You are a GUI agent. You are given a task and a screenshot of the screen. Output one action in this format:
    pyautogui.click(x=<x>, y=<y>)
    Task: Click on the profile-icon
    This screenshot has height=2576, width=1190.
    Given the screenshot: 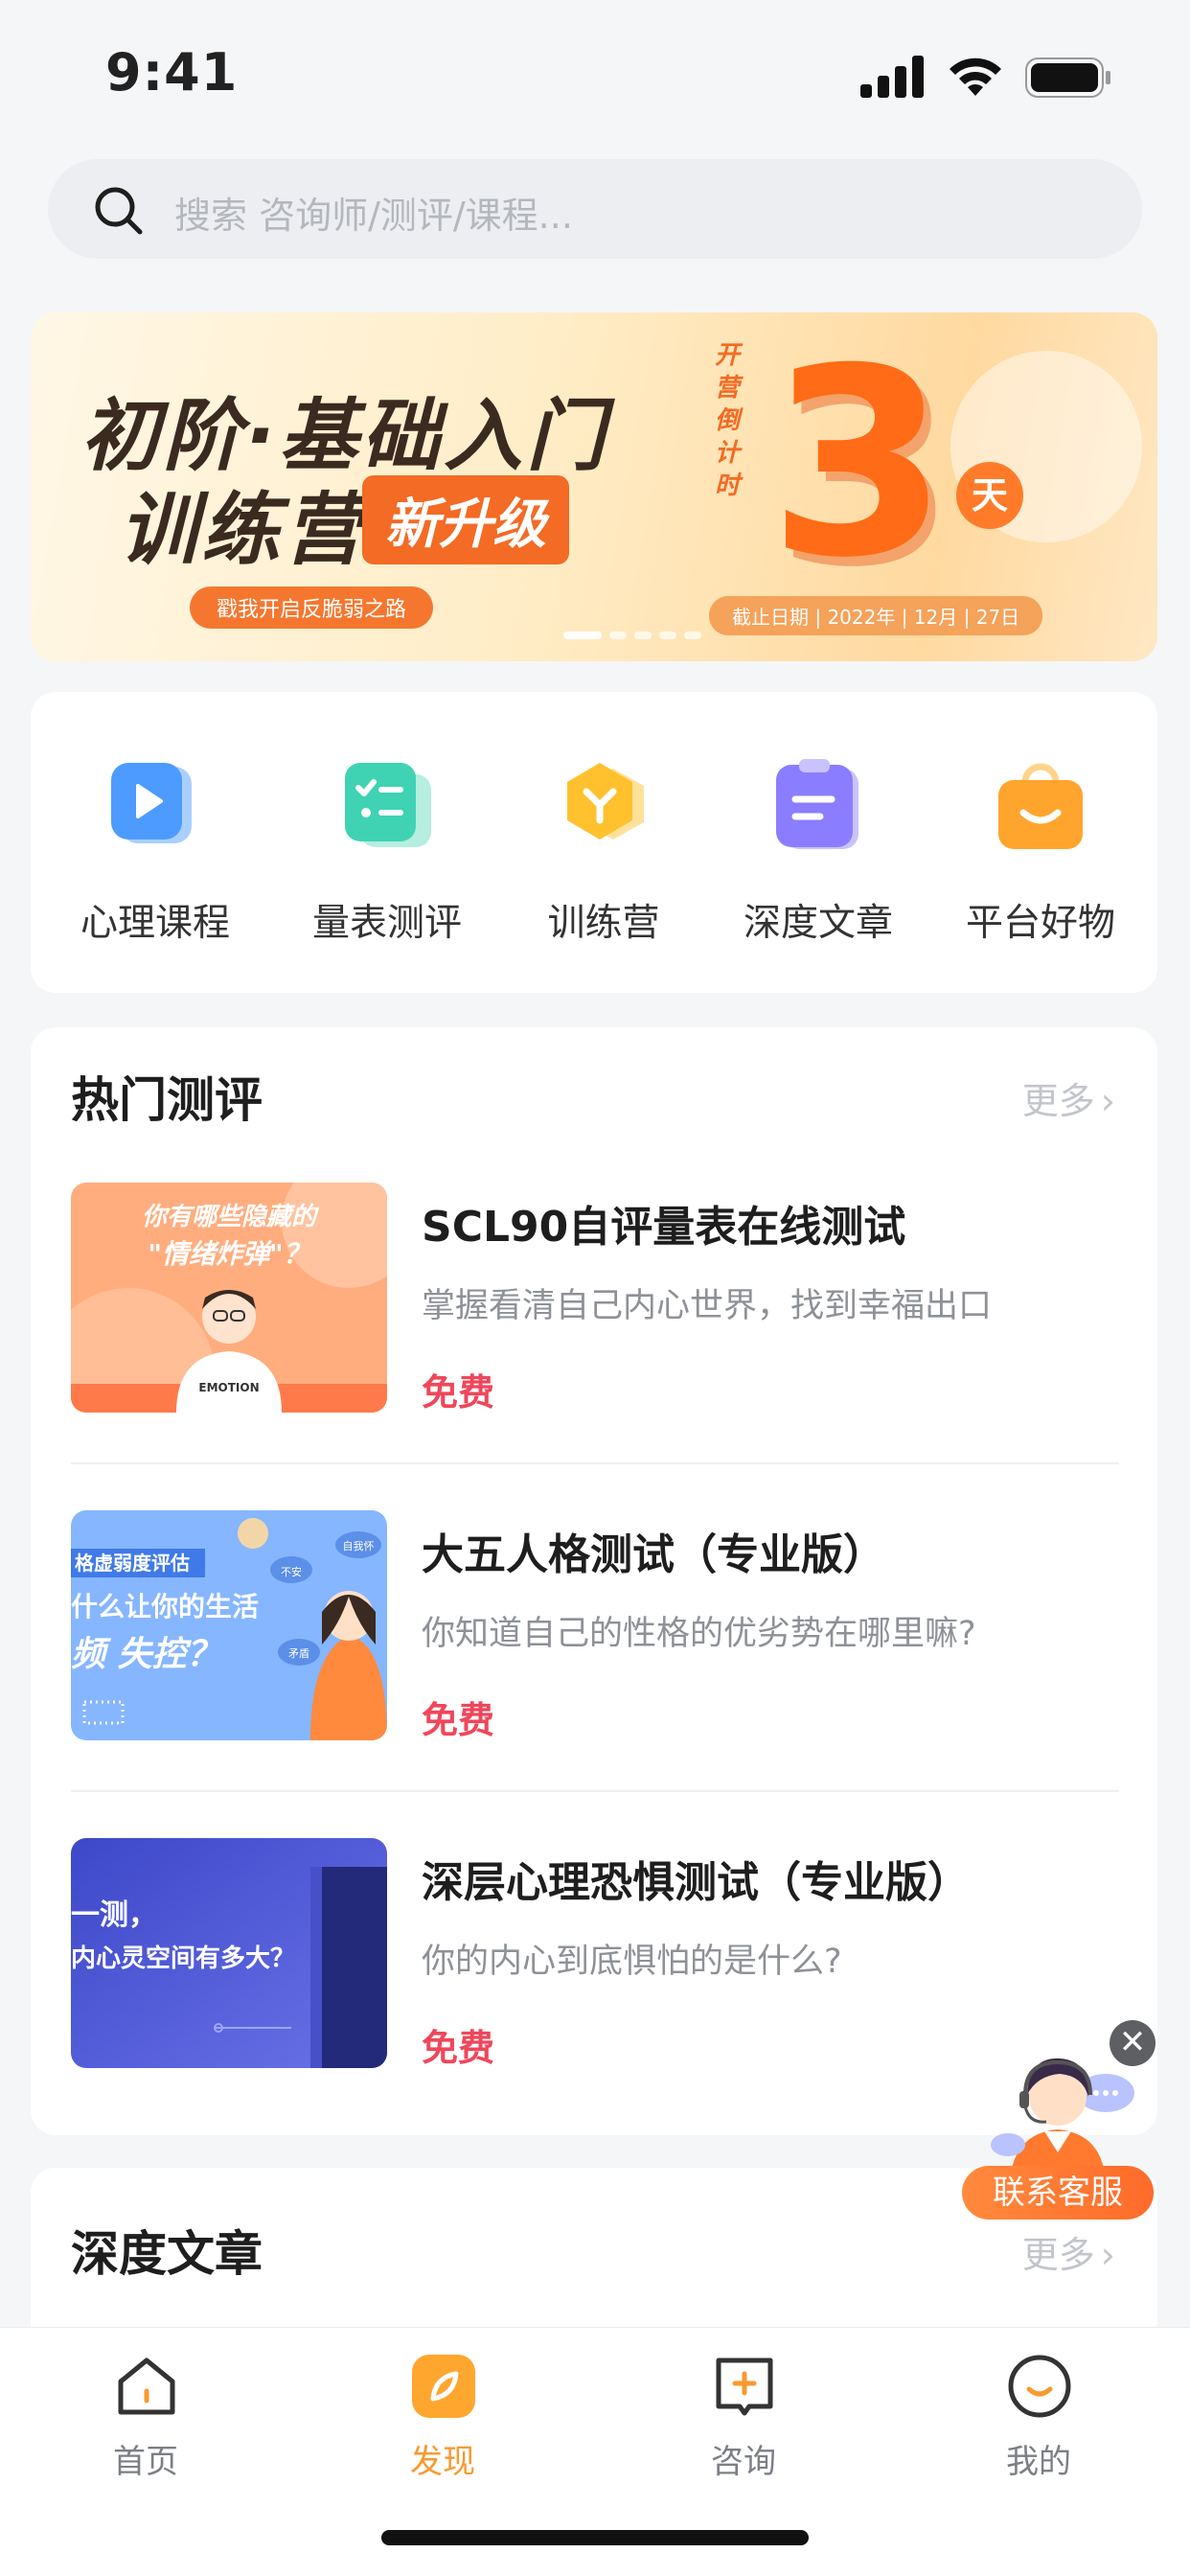 What is the action you would take?
    pyautogui.click(x=1039, y=2386)
    